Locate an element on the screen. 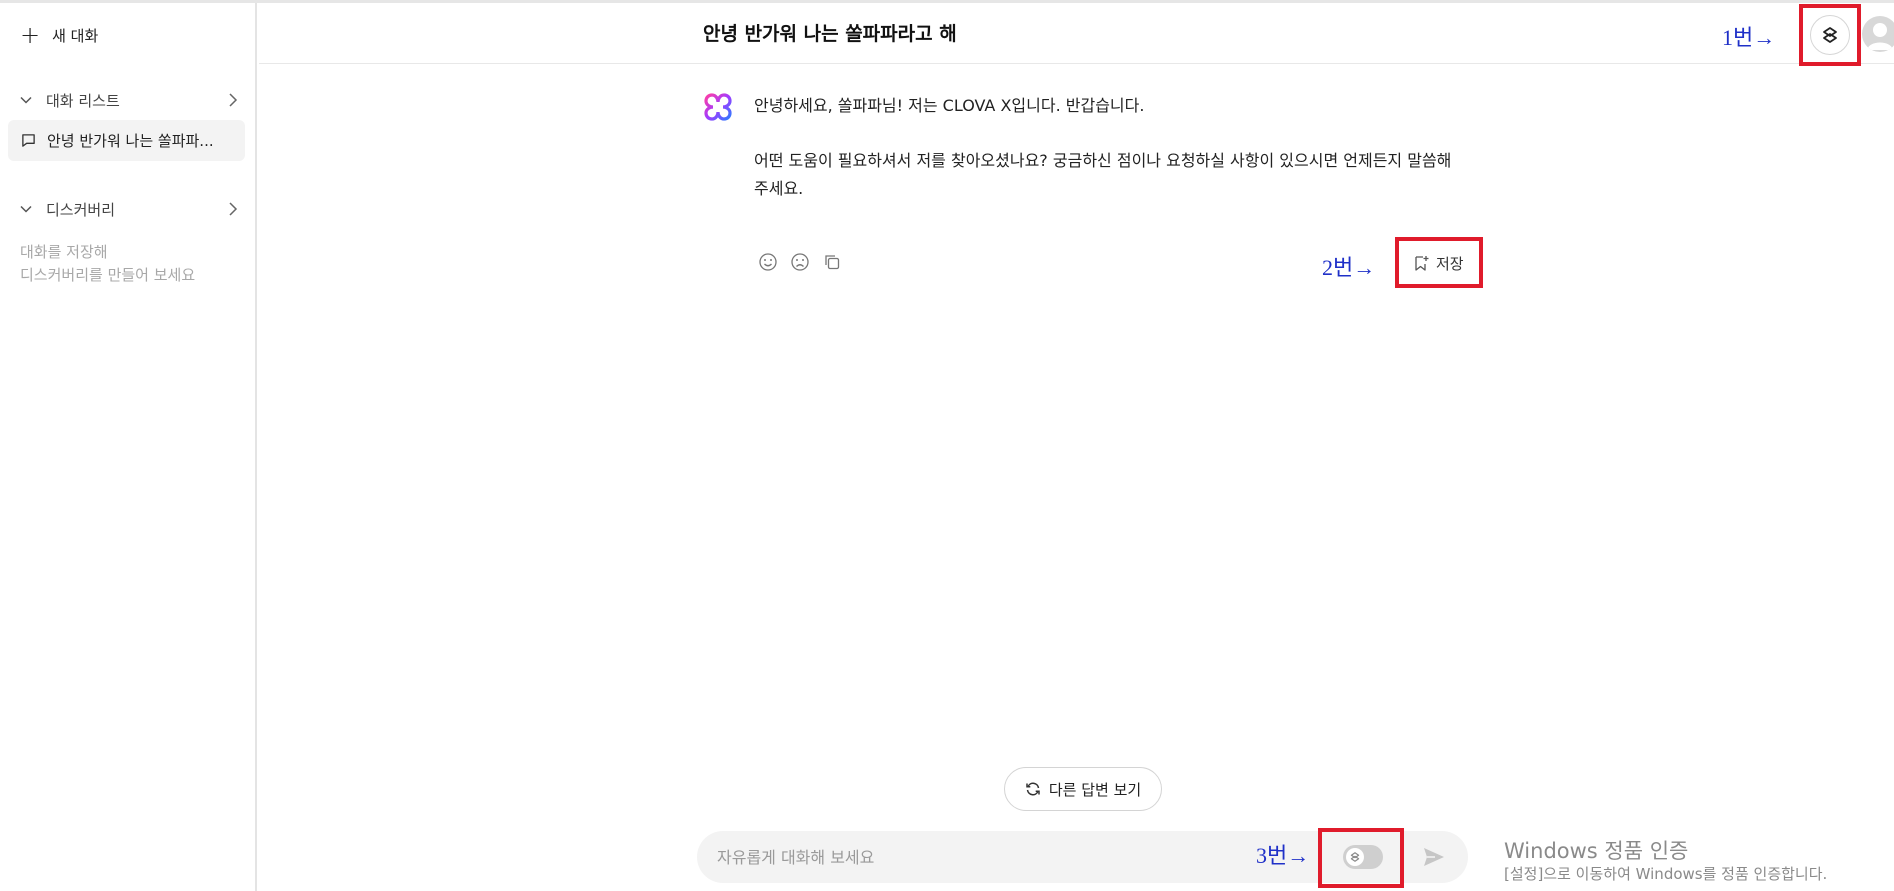  discovery-hint-line1: 대화를 저장해 is located at coordinates (64, 252).